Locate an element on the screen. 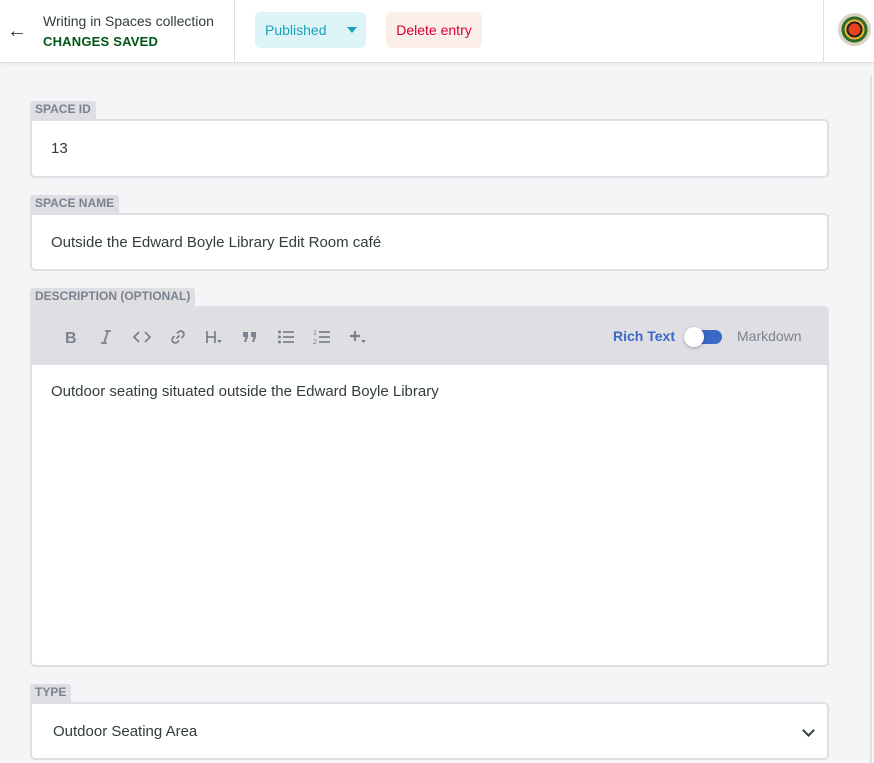 This screenshot has height=763, width=874. avatar is located at coordinates (854, 29).